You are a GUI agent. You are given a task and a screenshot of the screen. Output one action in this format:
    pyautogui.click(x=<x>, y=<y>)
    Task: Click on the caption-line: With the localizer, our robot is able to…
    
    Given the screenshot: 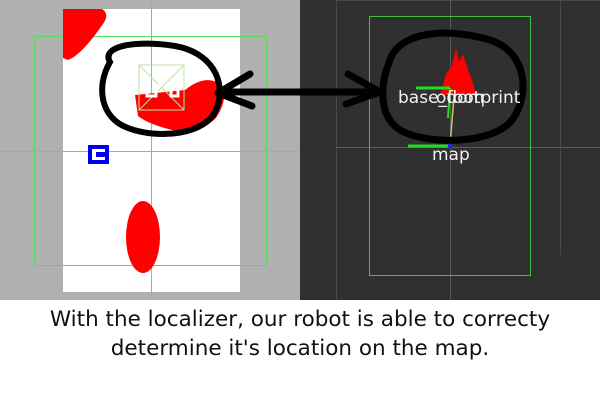 What is the action you would take?
    pyautogui.click(x=300, y=319)
    